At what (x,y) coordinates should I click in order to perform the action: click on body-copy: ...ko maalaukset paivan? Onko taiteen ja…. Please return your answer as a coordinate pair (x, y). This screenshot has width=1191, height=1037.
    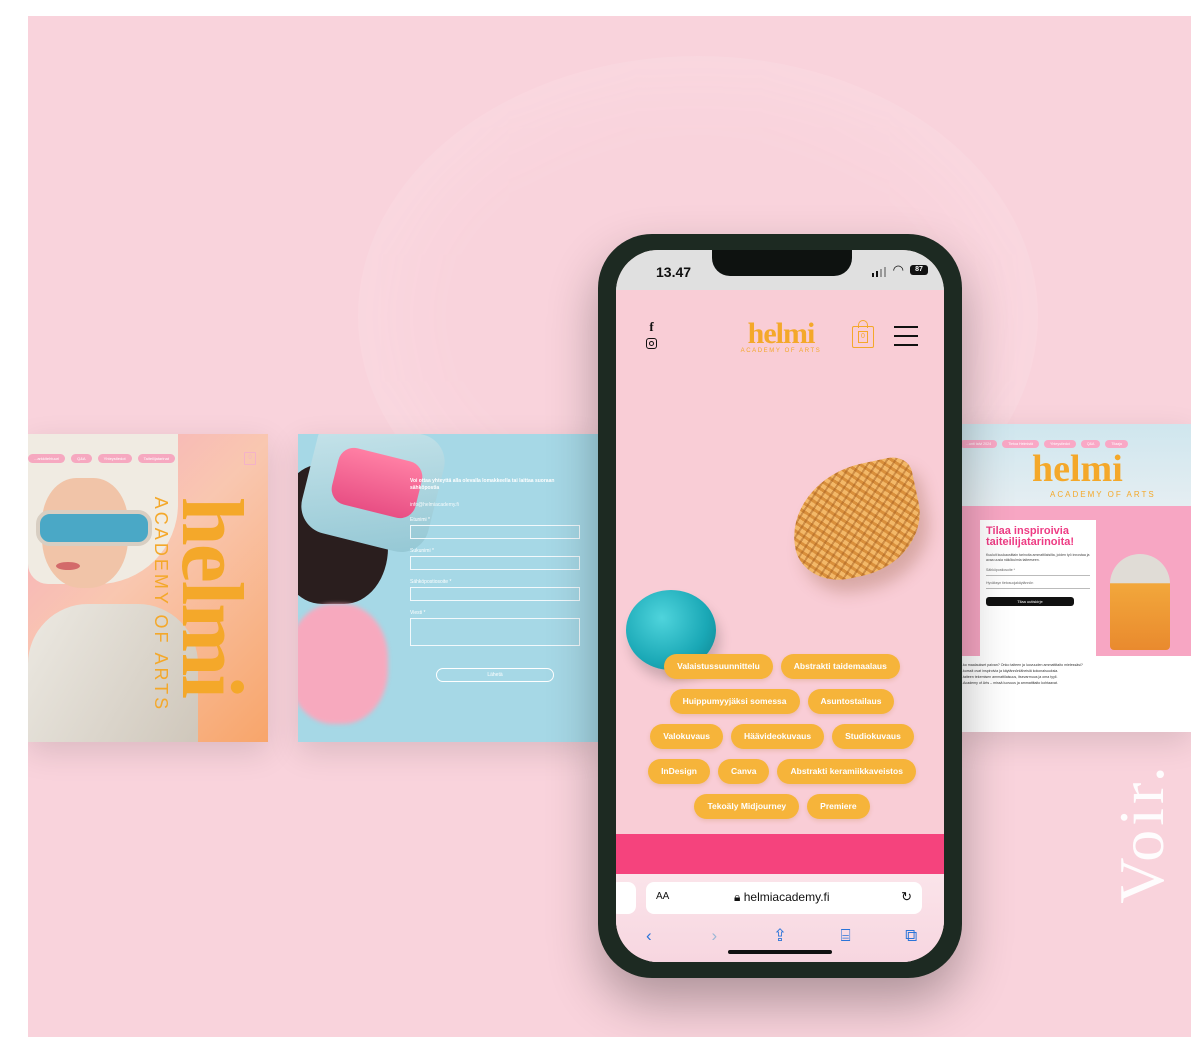
    Looking at the image, I should click on (1074, 674).